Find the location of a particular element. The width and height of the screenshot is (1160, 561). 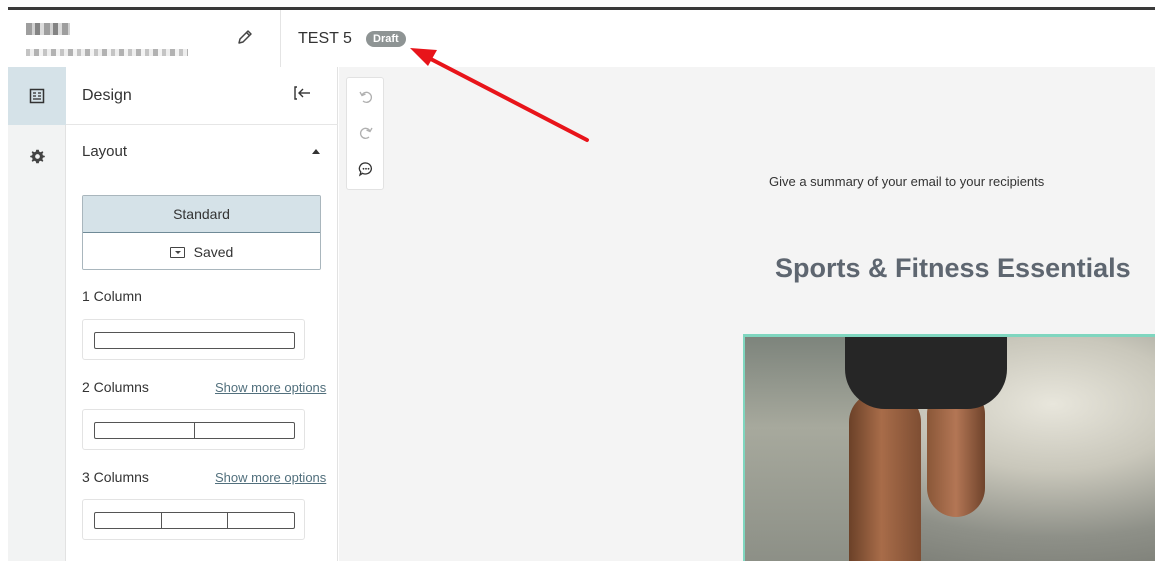

account-area is located at coordinates (144, 38).